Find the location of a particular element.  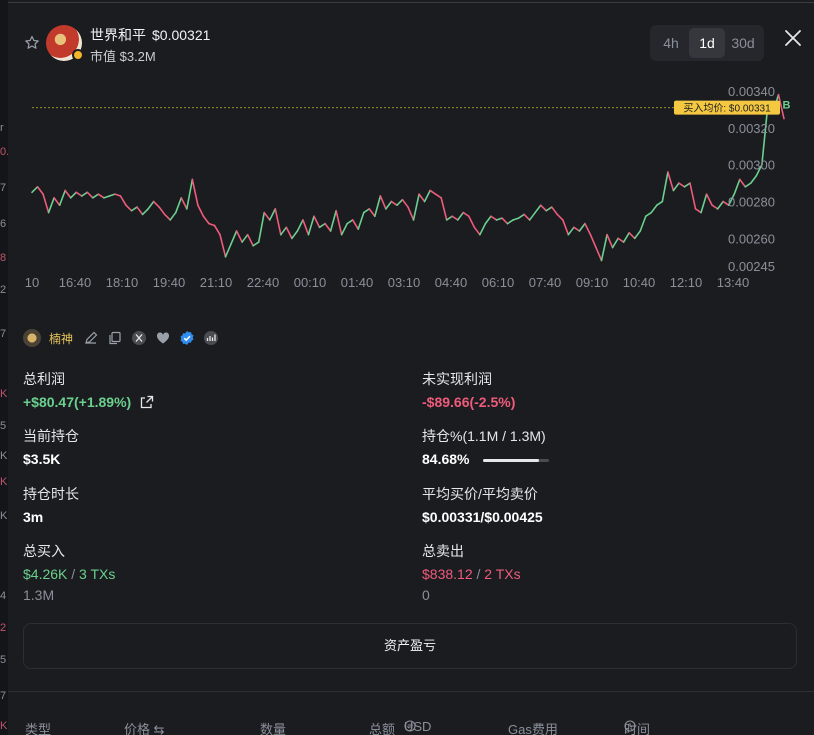

unrealized-pnl-label: 未实现利润 is located at coordinates (457, 379).